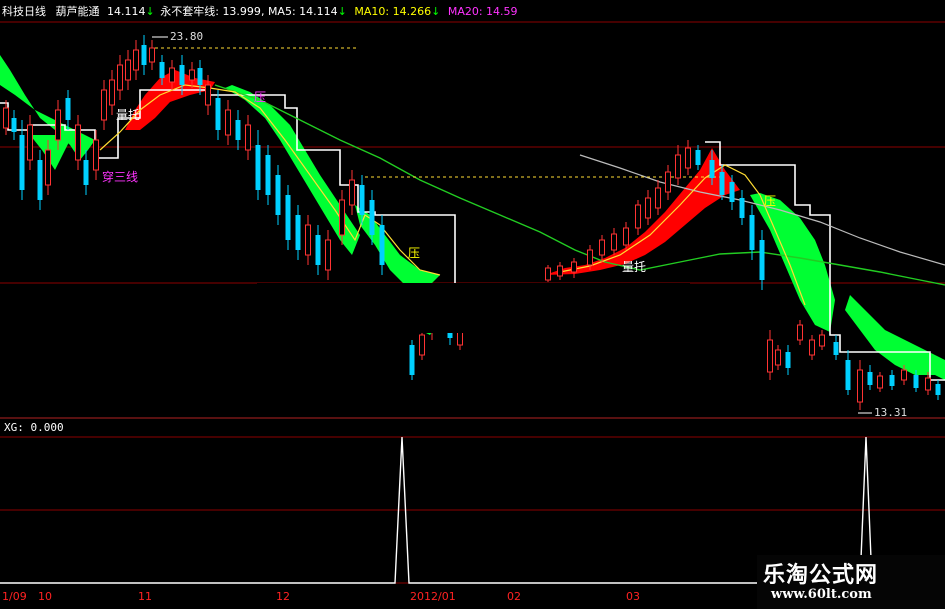 The width and height of the screenshot is (945, 609). I want to click on low-price-label: 13.31, so click(891, 412).